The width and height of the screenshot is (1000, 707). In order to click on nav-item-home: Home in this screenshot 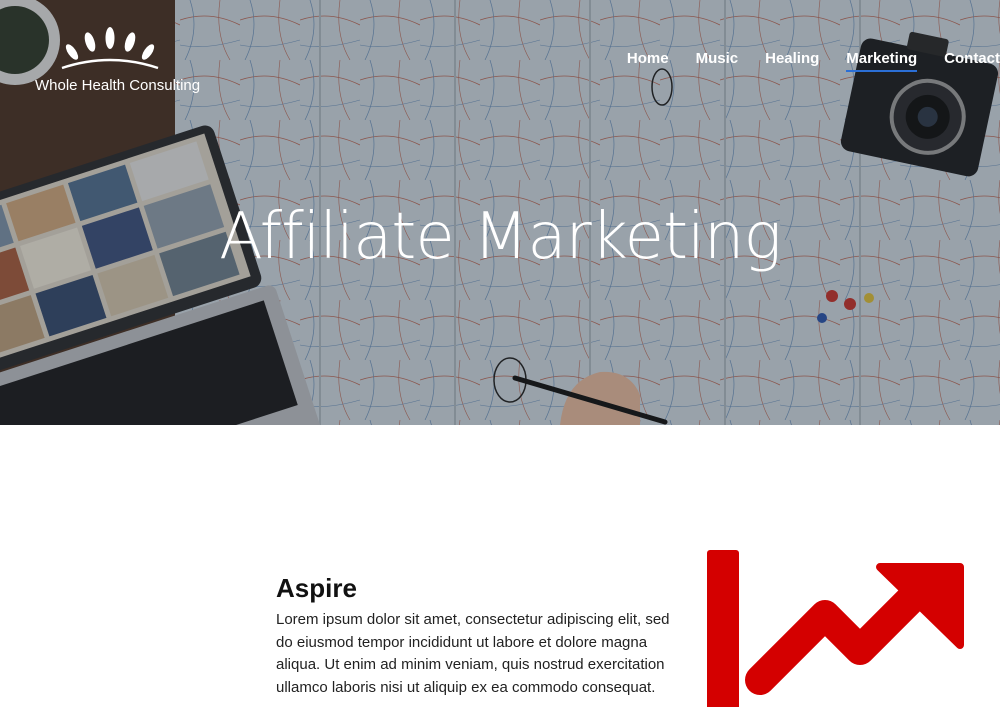, I will do `click(648, 60)`.